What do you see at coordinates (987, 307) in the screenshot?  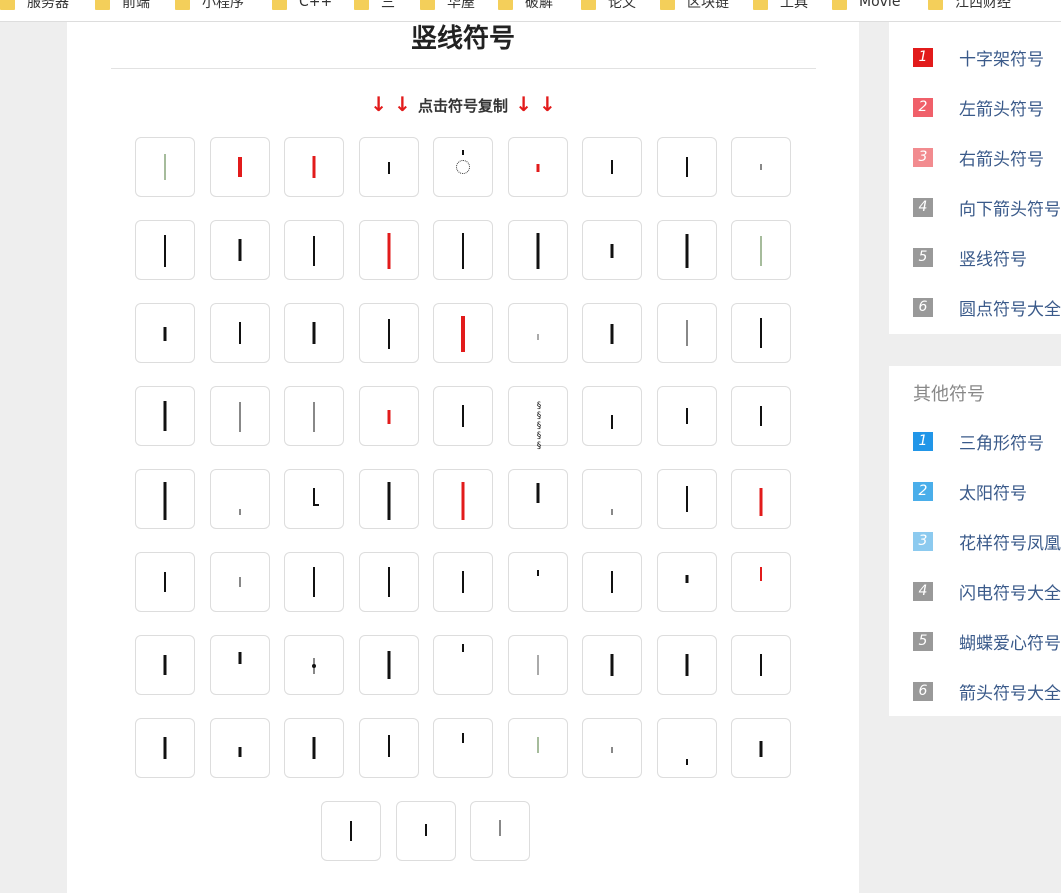 I see `sidebar-item-dot-symbols: 6 圆点符号大全` at bounding box center [987, 307].